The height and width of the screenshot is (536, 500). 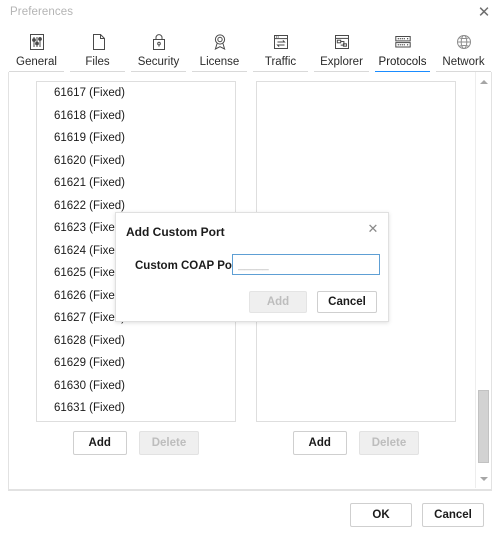 I want to click on dialog-add-button: Add, so click(x=278, y=302).